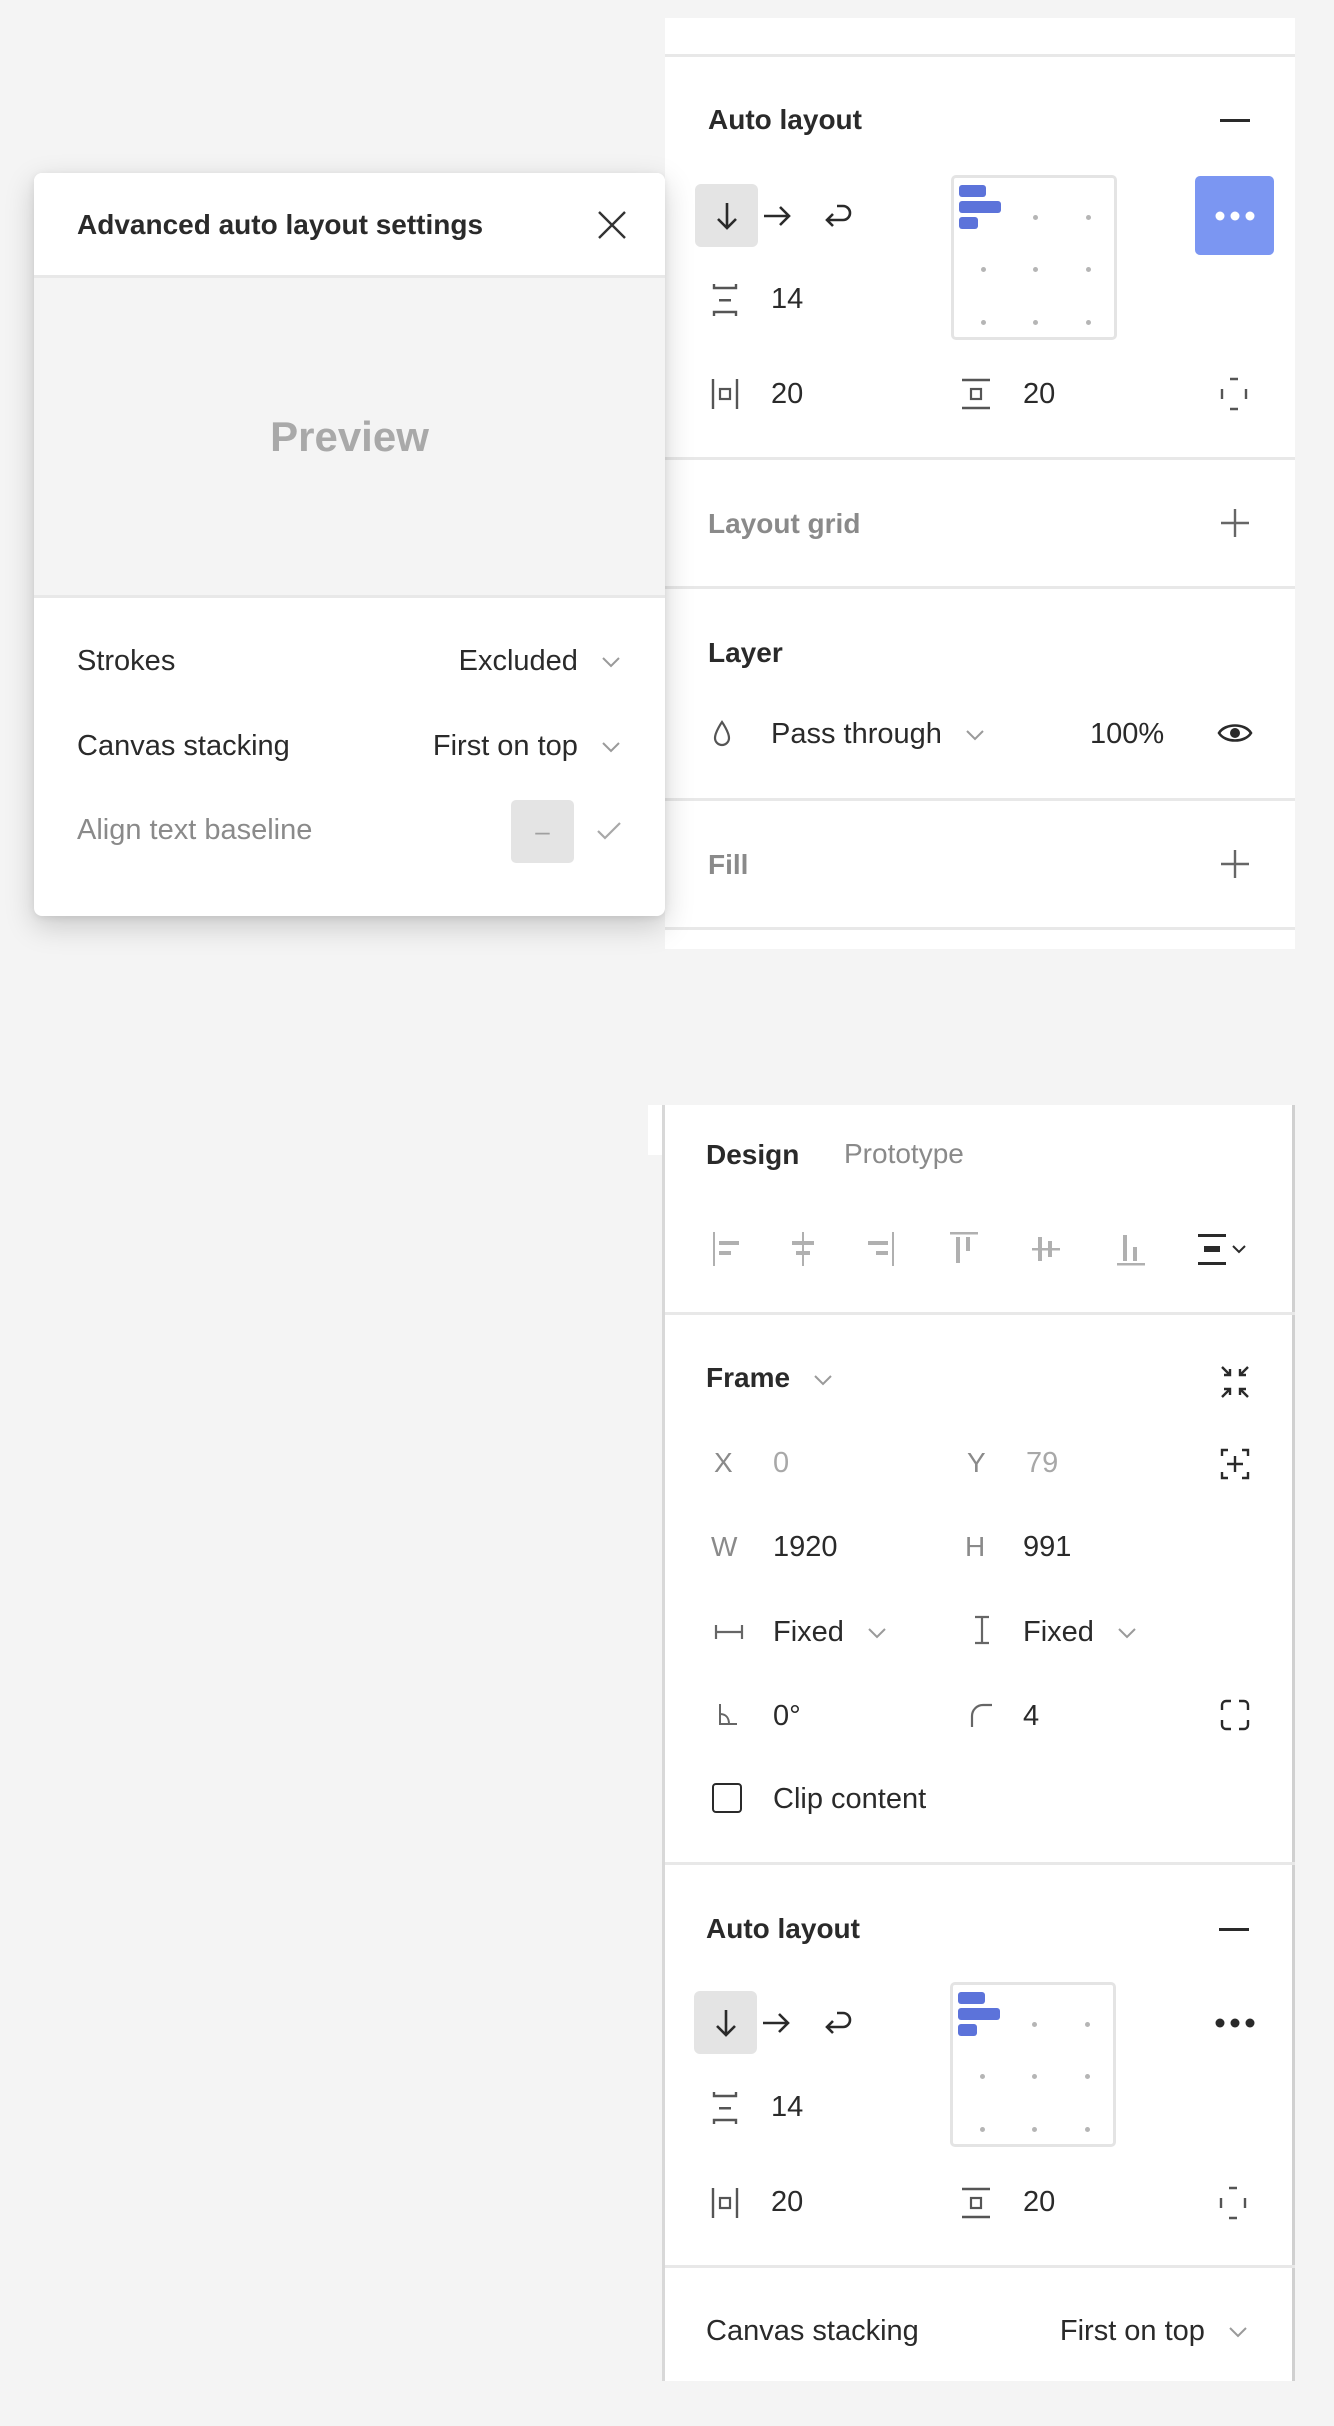  What do you see at coordinates (880, 1249) in the screenshot?
I see `align-right-icon` at bounding box center [880, 1249].